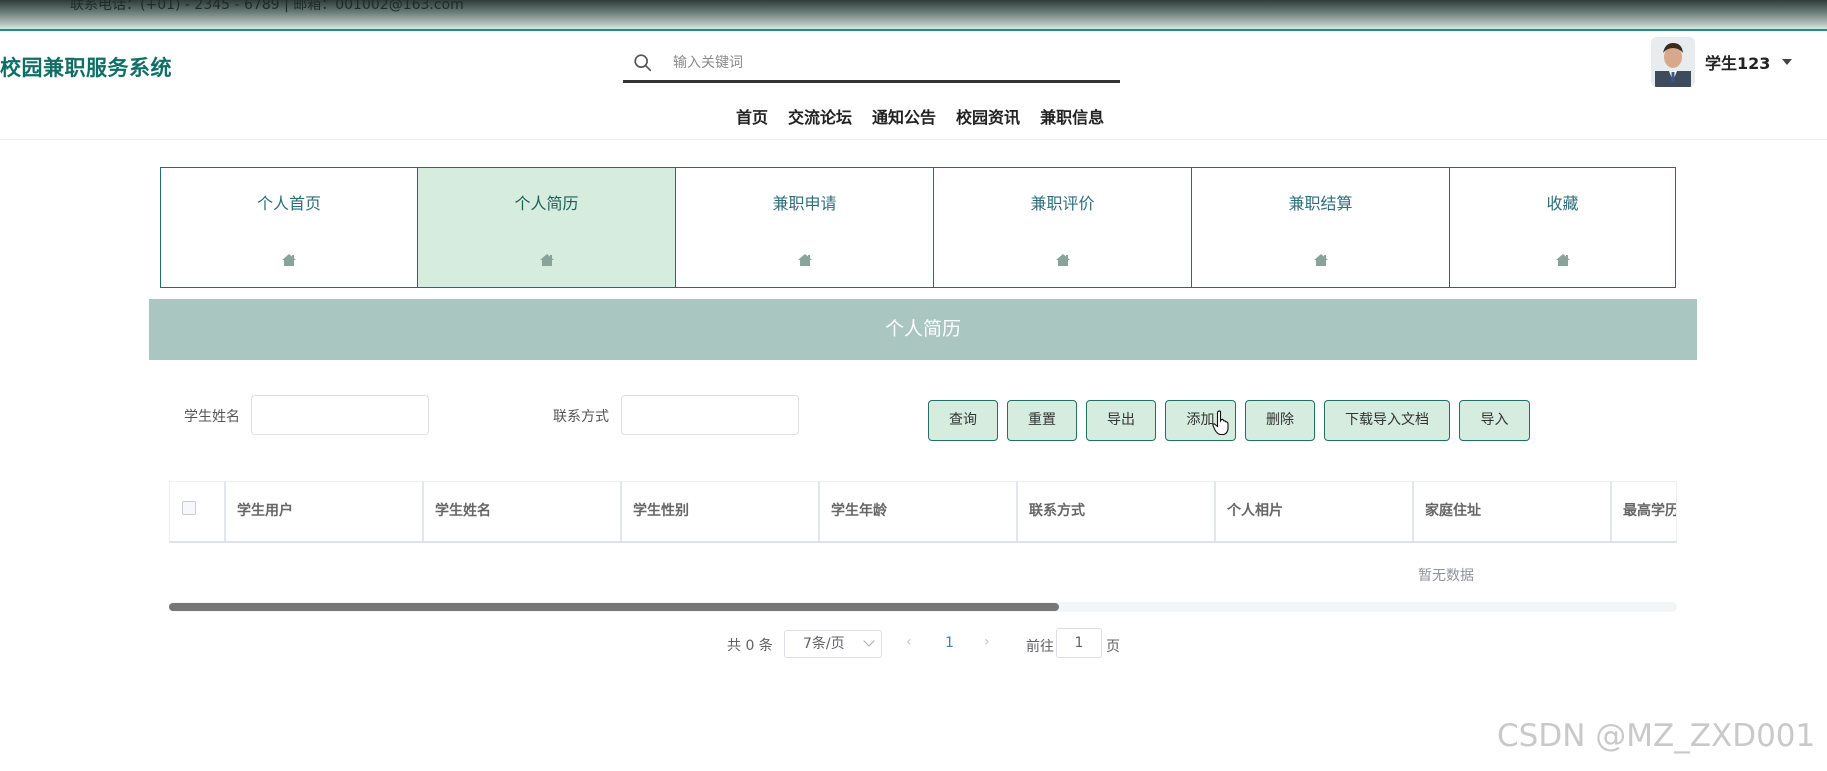 This screenshot has width=1827, height=771. Describe the element at coordinates (212, 417) in the screenshot. I see `student-name-label: 学生姓名` at that location.